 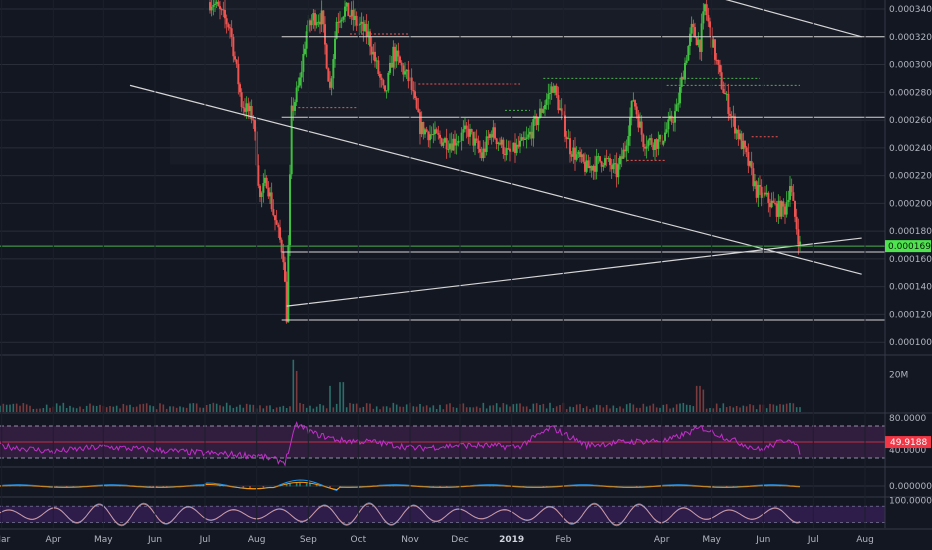 What do you see at coordinates (908, 443) in the screenshot?
I see `rsi-value-label: 49.9188` at bounding box center [908, 443].